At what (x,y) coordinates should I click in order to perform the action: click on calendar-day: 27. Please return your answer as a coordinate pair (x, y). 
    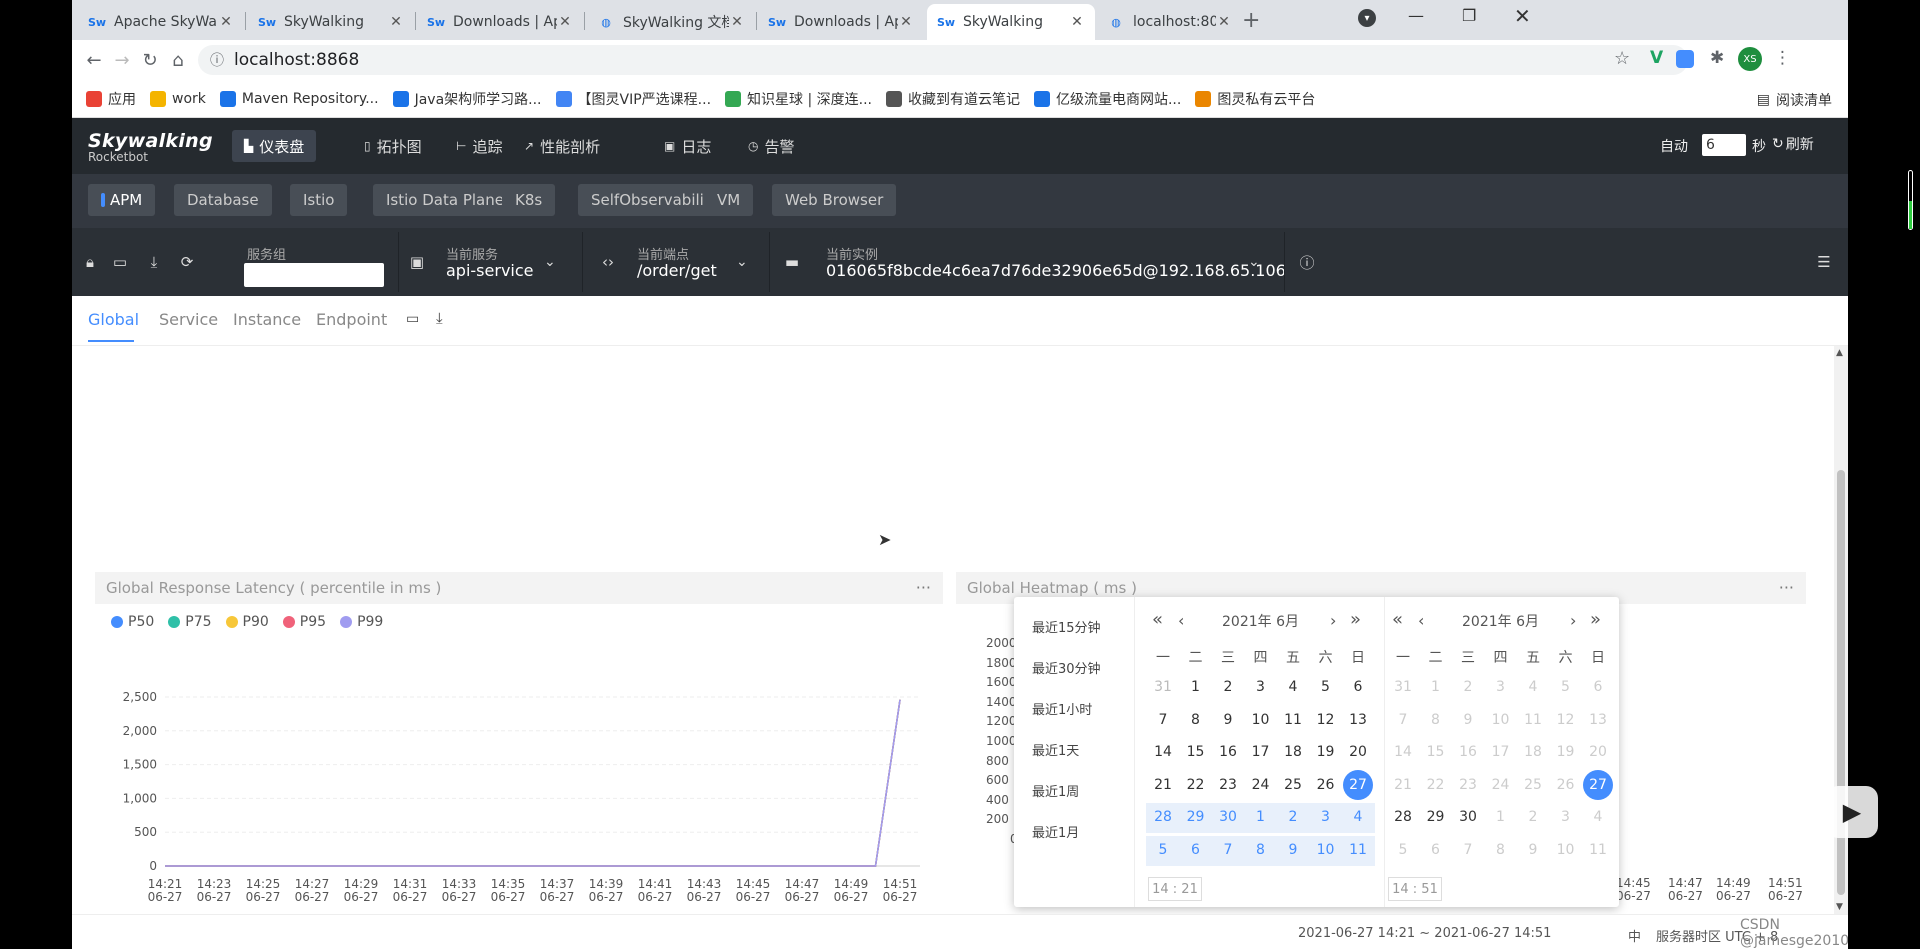
    Looking at the image, I should click on (1598, 785).